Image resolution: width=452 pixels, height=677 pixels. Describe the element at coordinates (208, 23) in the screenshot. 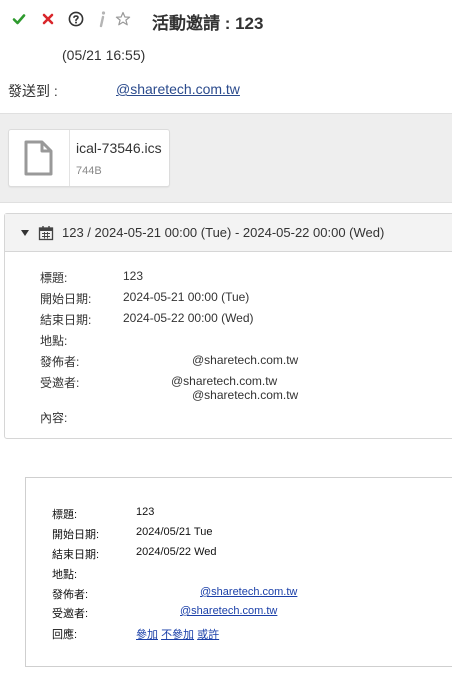

I see `message-title: 活動邀請 : 123` at that location.